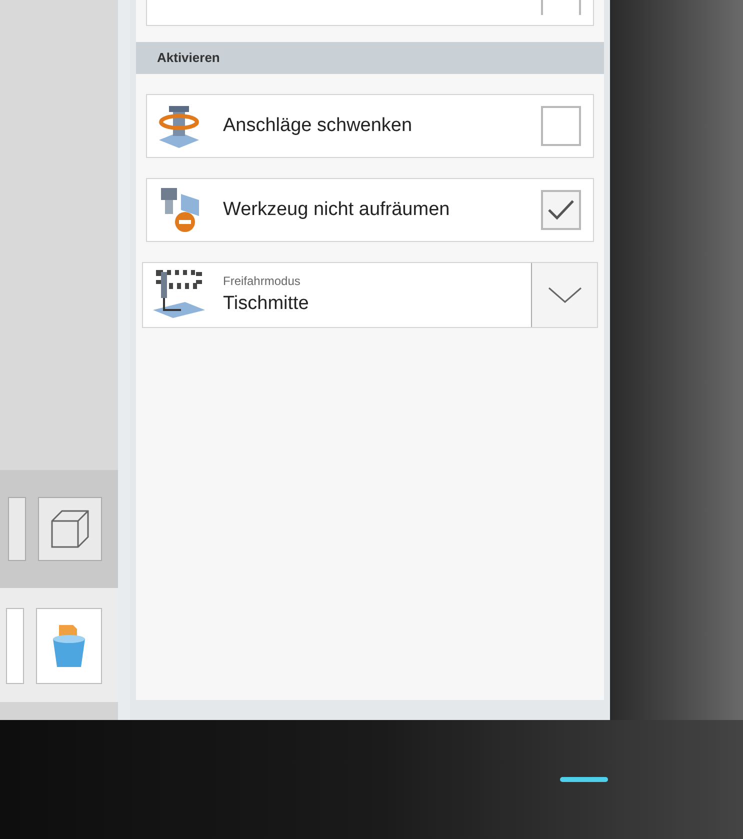  Describe the element at coordinates (370, 295) in the screenshot. I see `dropdown: Freifahrmodus Tischmitte` at that location.